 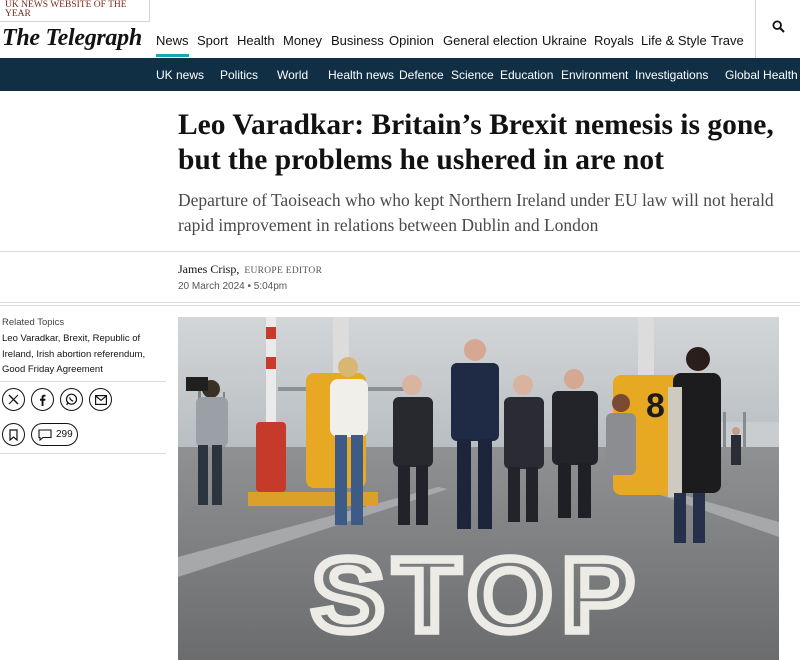 What do you see at coordinates (614, 40) in the screenshot?
I see `nav-royals: Royals` at bounding box center [614, 40].